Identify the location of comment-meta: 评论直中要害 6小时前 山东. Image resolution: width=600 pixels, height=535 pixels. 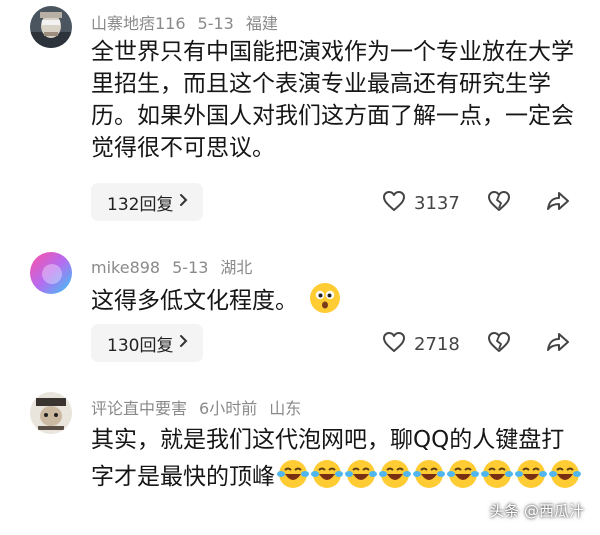
(202, 407).